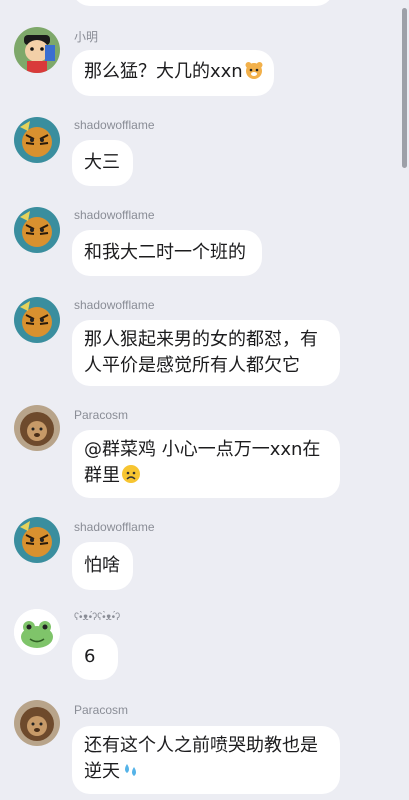 This screenshot has width=409, height=800. What do you see at coordinates (131, 774) in the screenshot?
I see `sweat-droplets-emoji-icon` at bounding box center [131, 774].